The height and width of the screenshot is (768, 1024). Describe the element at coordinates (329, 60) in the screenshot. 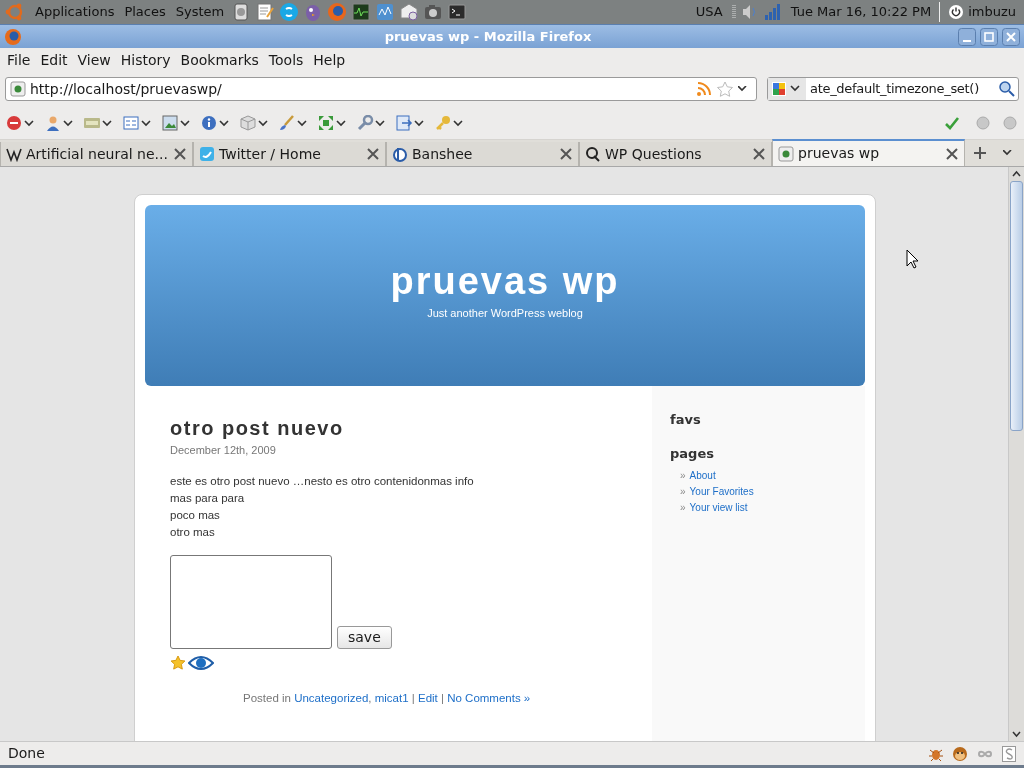

I see `menu-item: Help` at that location.